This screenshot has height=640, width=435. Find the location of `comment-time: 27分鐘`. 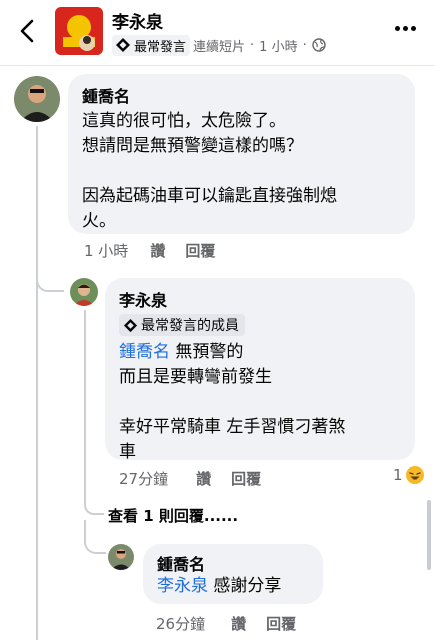

comment-time: 27分鐘 is located at coordinates (143, 478).